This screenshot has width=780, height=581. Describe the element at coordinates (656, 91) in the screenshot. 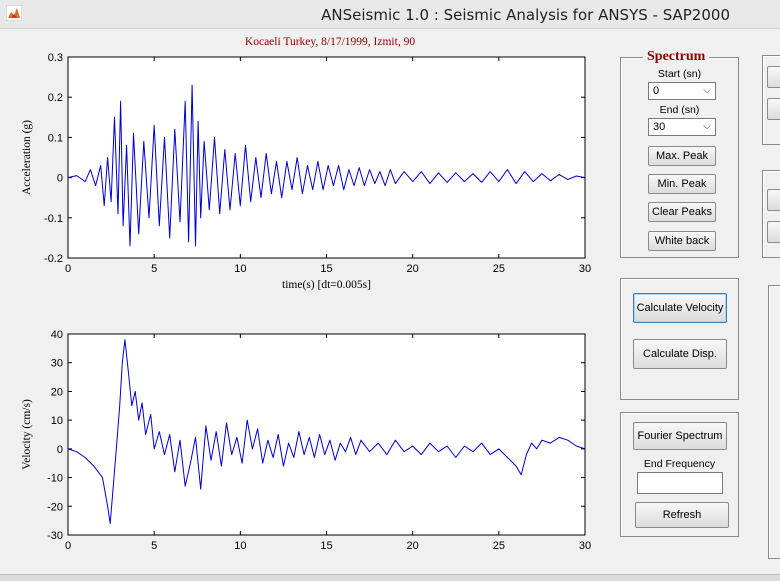

I see `start-select-value: 0` at that location.